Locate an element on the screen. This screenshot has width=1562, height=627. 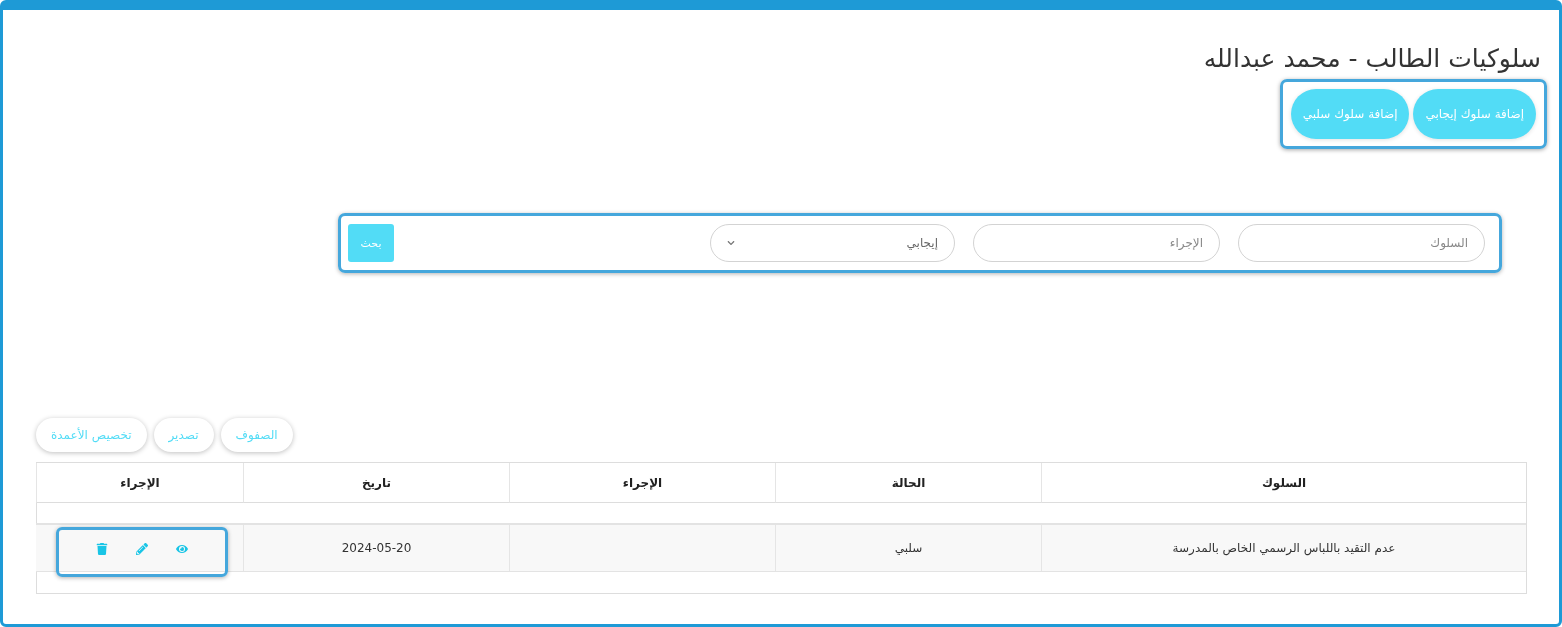
table-cell: عدم التقيد باللباس الرسمي الخاص بالمدرسة is located at coordinates (1283, 548).